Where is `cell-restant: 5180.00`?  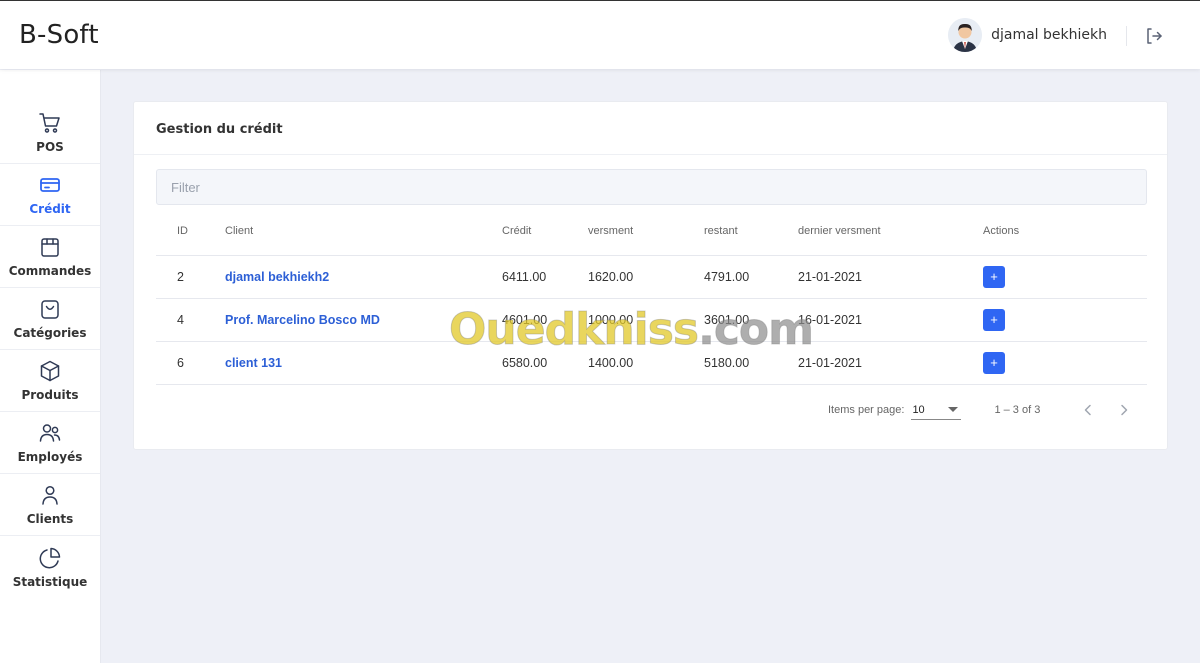
cell-restant: 5180.00 is located at coordinates (751, 363).